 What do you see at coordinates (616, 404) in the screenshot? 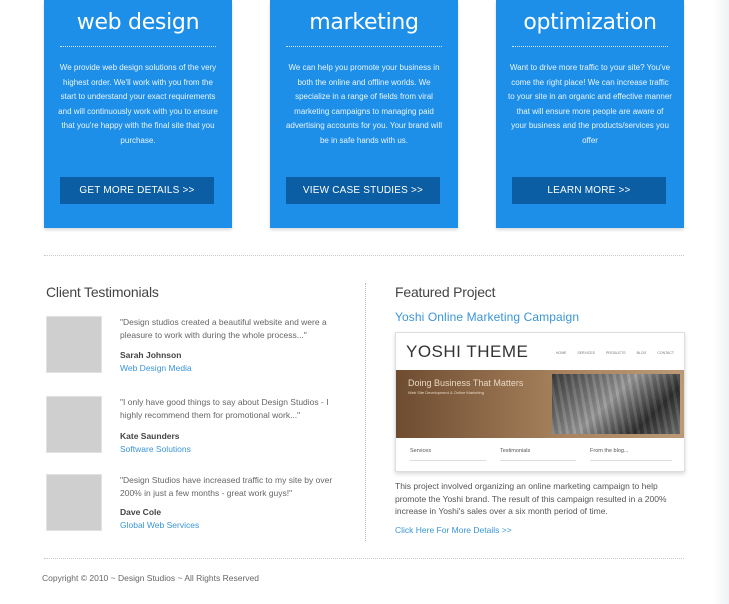
I see `preview-photo` at bounding box center [616, 404].